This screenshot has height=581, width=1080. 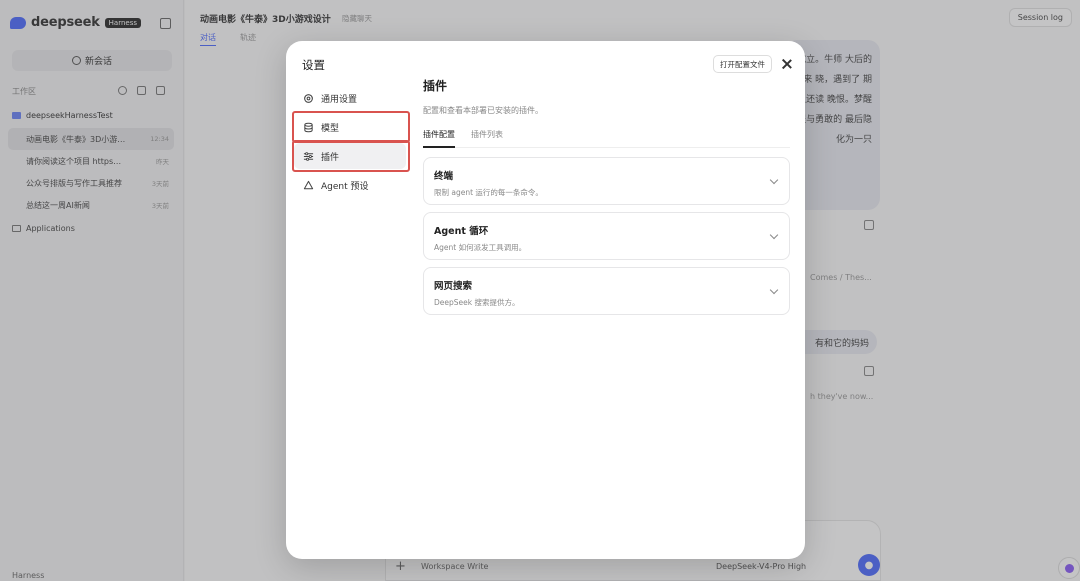 What do you see at coordinates (313, 65) in the screenshot?
I see `modal-title: 设置` at bounding box center [313, 65].